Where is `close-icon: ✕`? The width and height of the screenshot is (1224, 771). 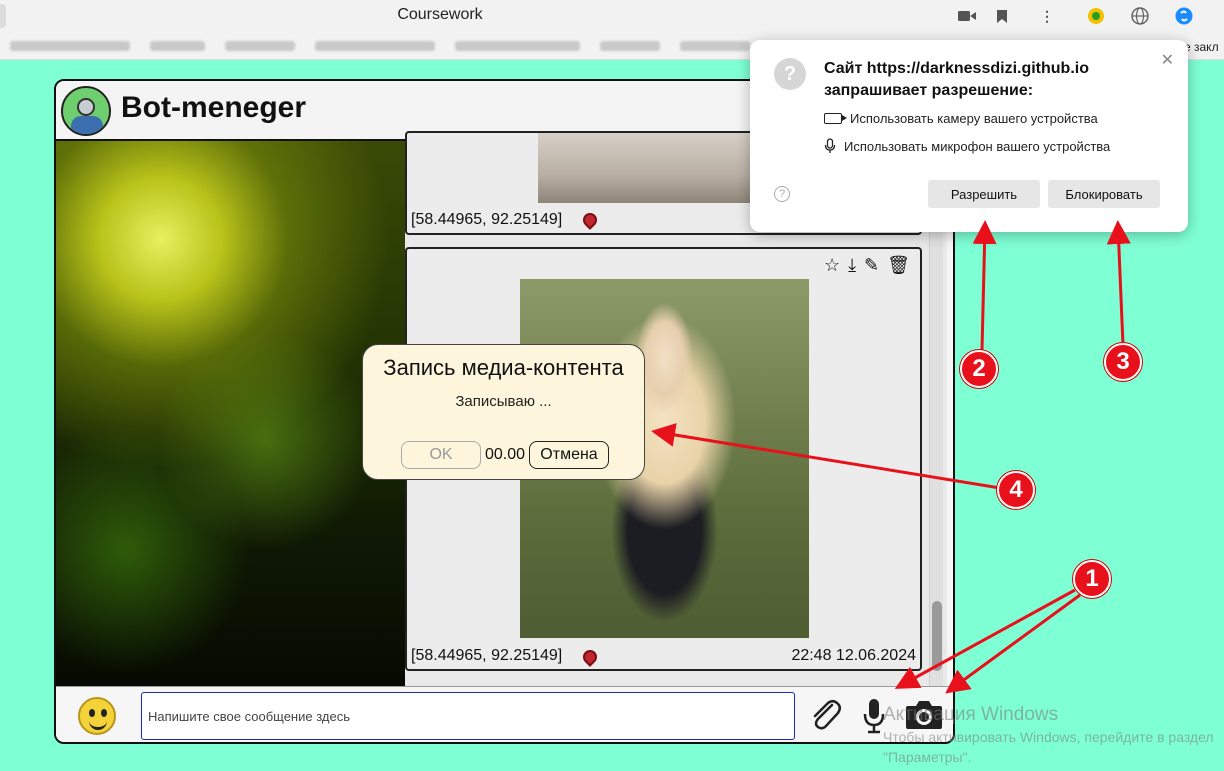 close-icon: ✕ is located at coordinates (1167, 60).